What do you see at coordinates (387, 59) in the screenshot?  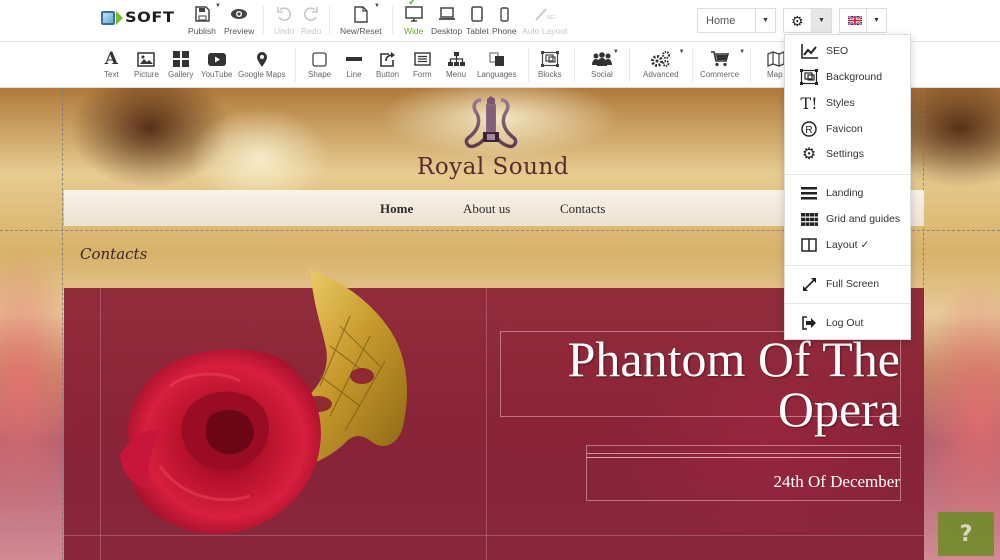 I see `button-icon` at bounding box center [387, 59].